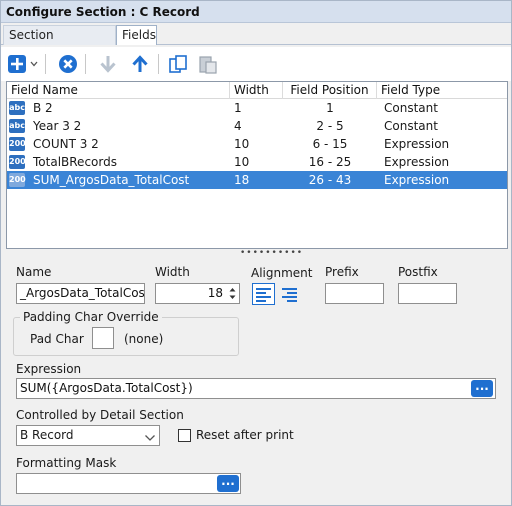 This screenshot has width=512, height=506. Describe the element at coordinates (111, 180) in the screenshot. I see `field-name-cell: SUM_ArgosData_TotalCost` at that location.